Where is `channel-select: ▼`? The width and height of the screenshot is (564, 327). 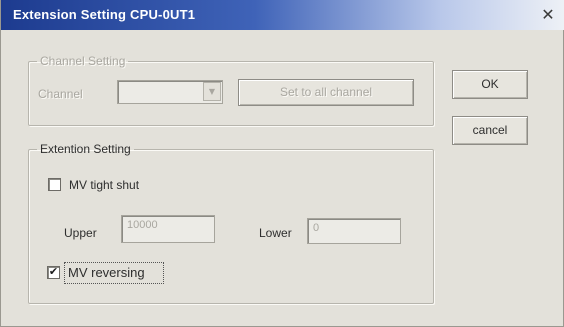
channel-select: ▼ is located at coordinates (170, 92).